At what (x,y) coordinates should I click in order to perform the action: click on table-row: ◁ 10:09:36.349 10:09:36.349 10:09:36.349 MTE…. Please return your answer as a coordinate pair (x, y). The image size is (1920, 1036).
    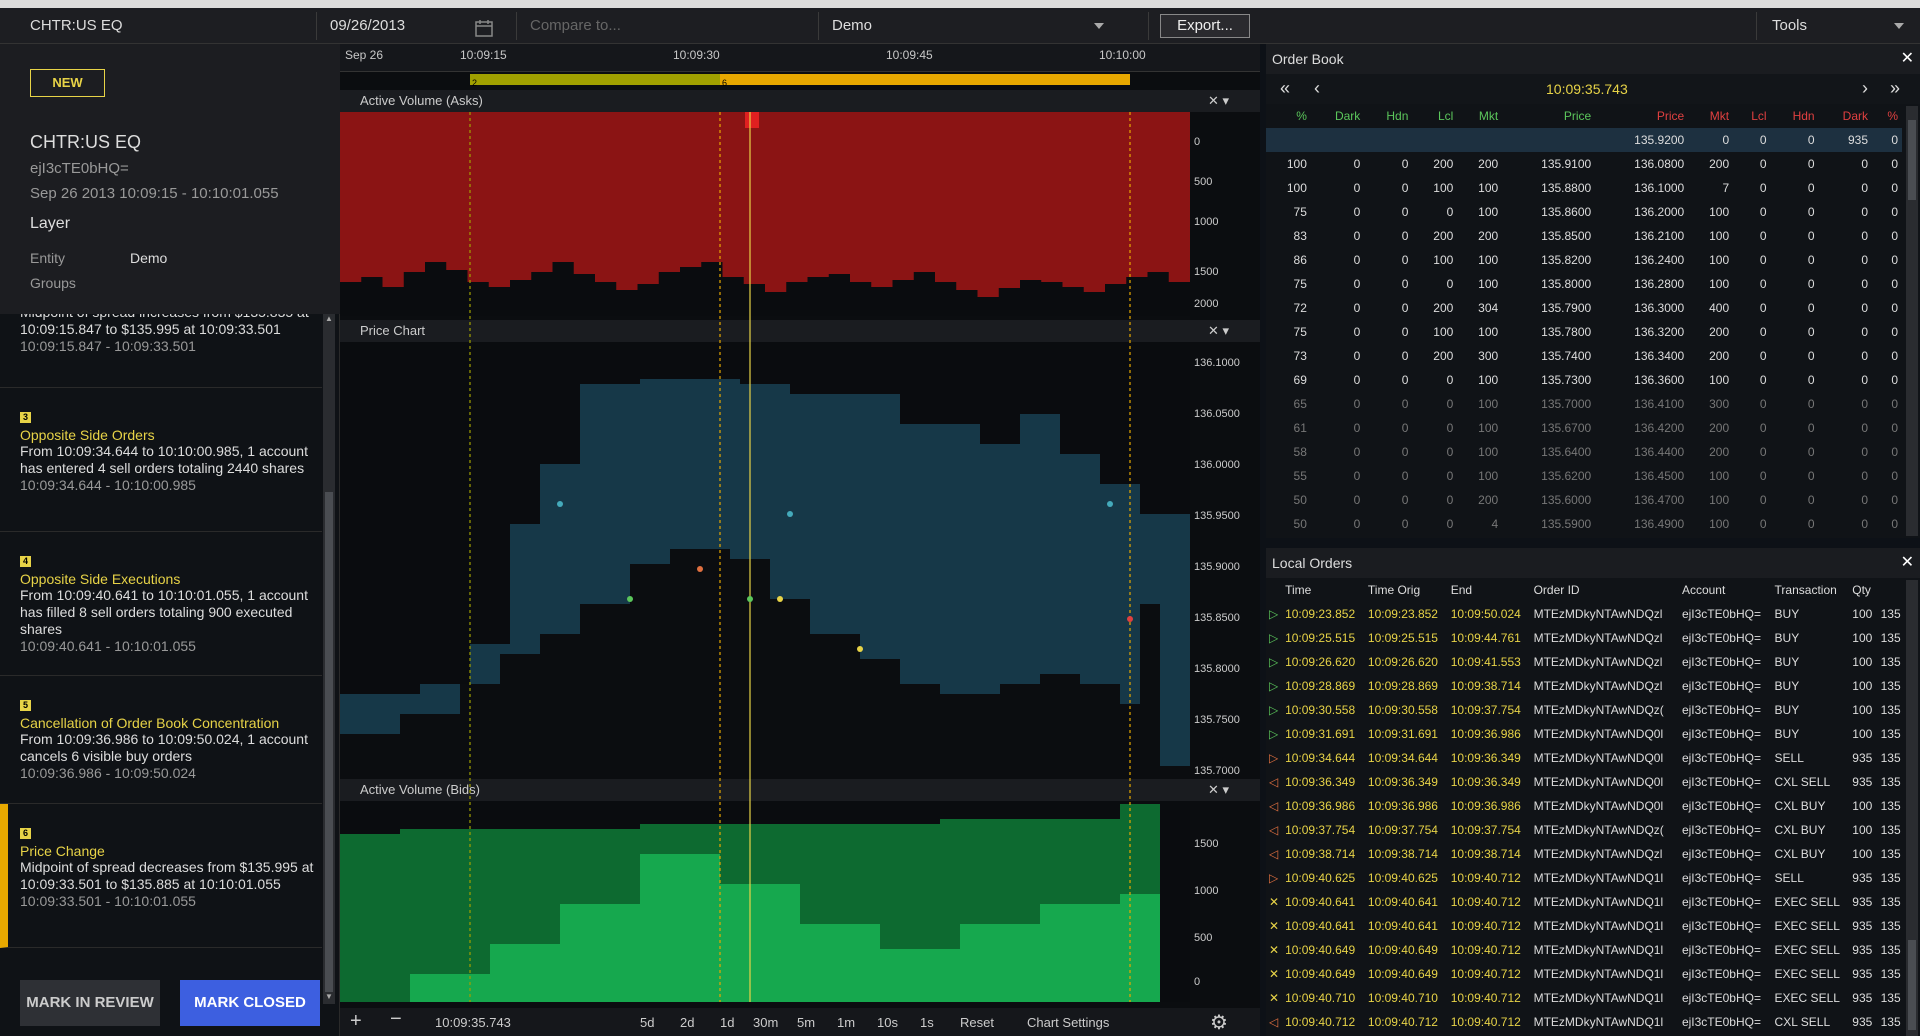
    Looking at the image, I should click on (1586, 782).